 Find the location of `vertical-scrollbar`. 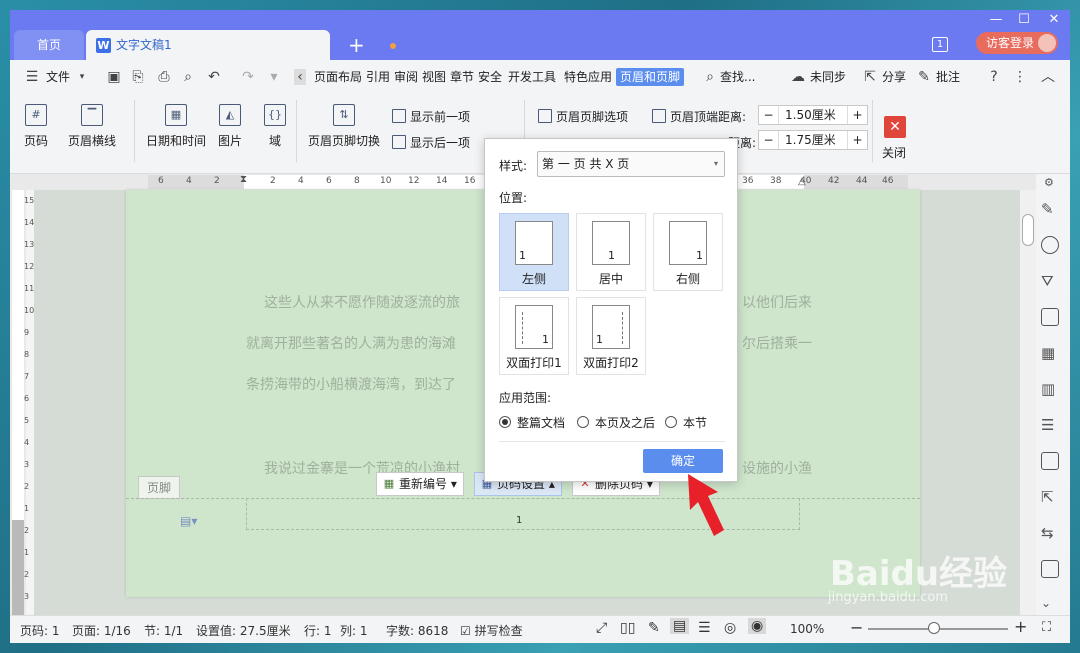

vertical-scrollbar is located at coordinates (1028, 402).